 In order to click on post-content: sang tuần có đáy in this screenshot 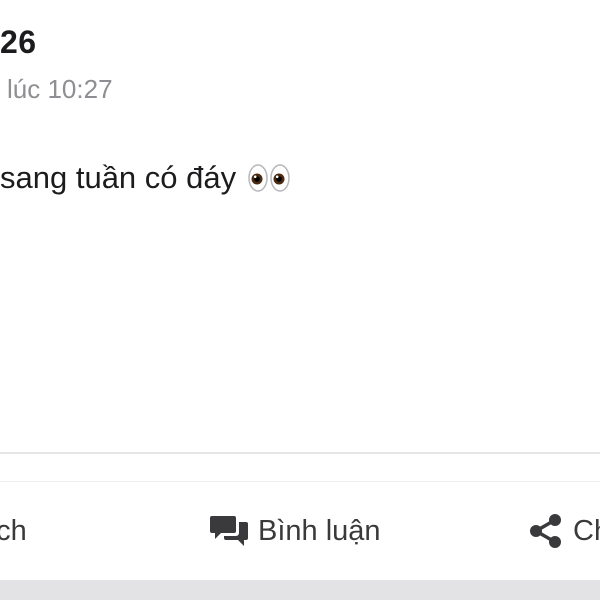, I will do `click(145, 178)`.